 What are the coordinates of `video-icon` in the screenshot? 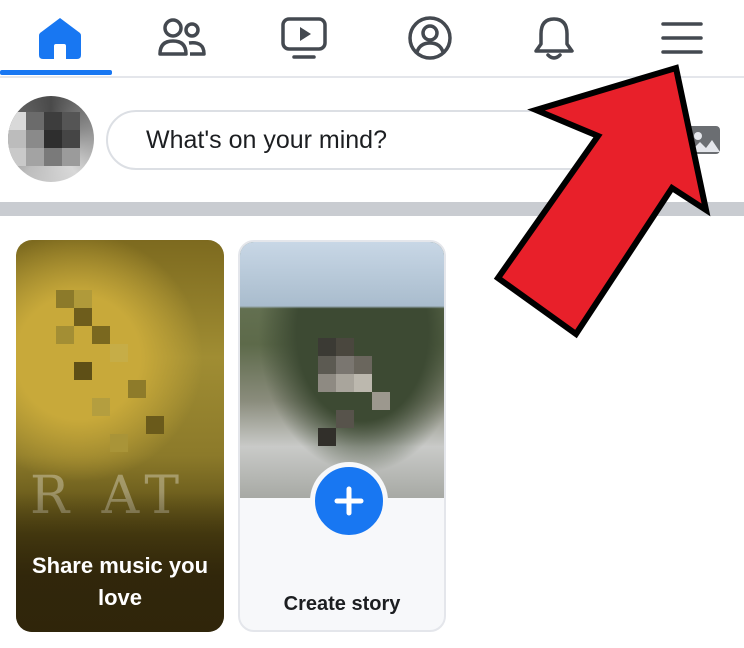 It's located at (304, 38).